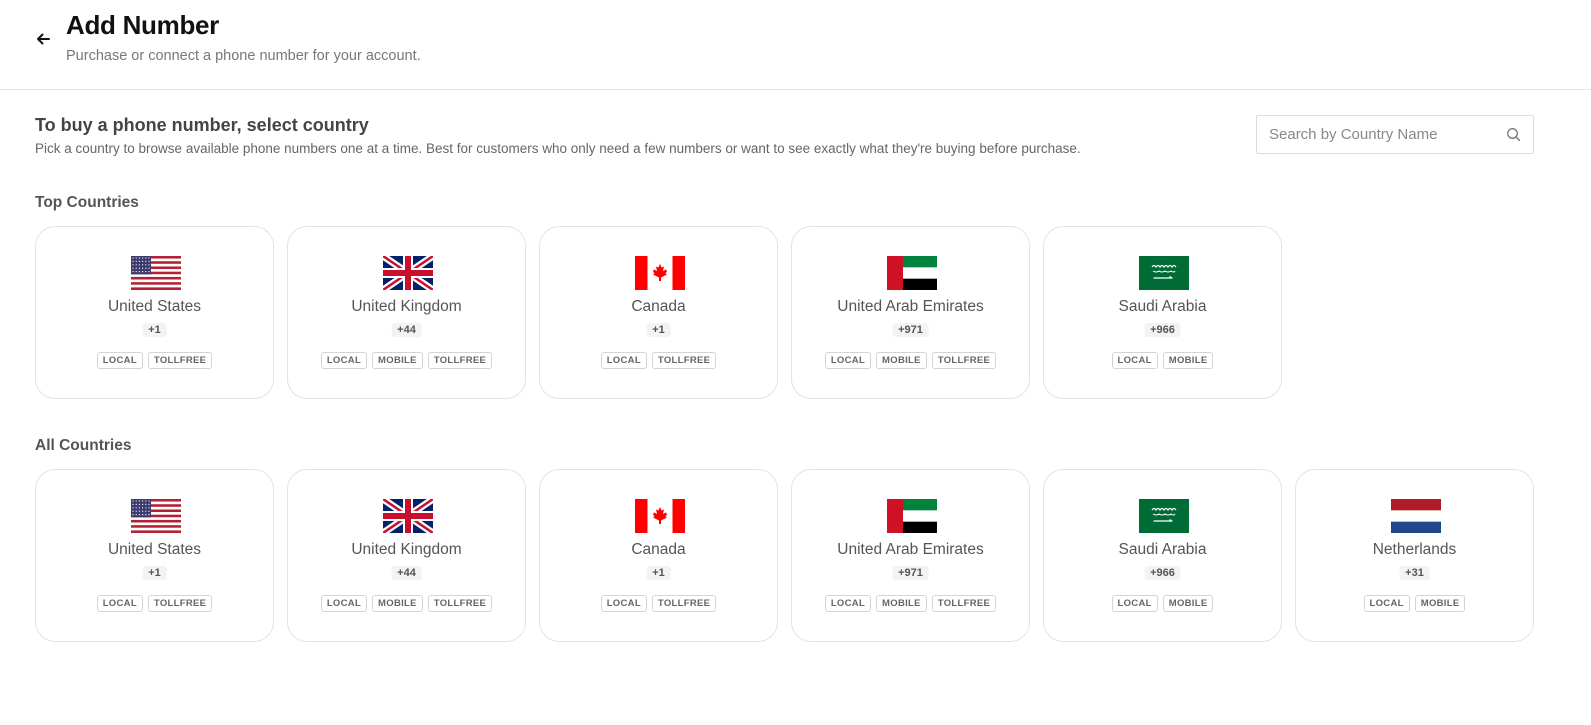 The image size is (1591, 725). Describe the element at coordinates (1384, 134) in the screenshot. I see `country-search-input` at that location.